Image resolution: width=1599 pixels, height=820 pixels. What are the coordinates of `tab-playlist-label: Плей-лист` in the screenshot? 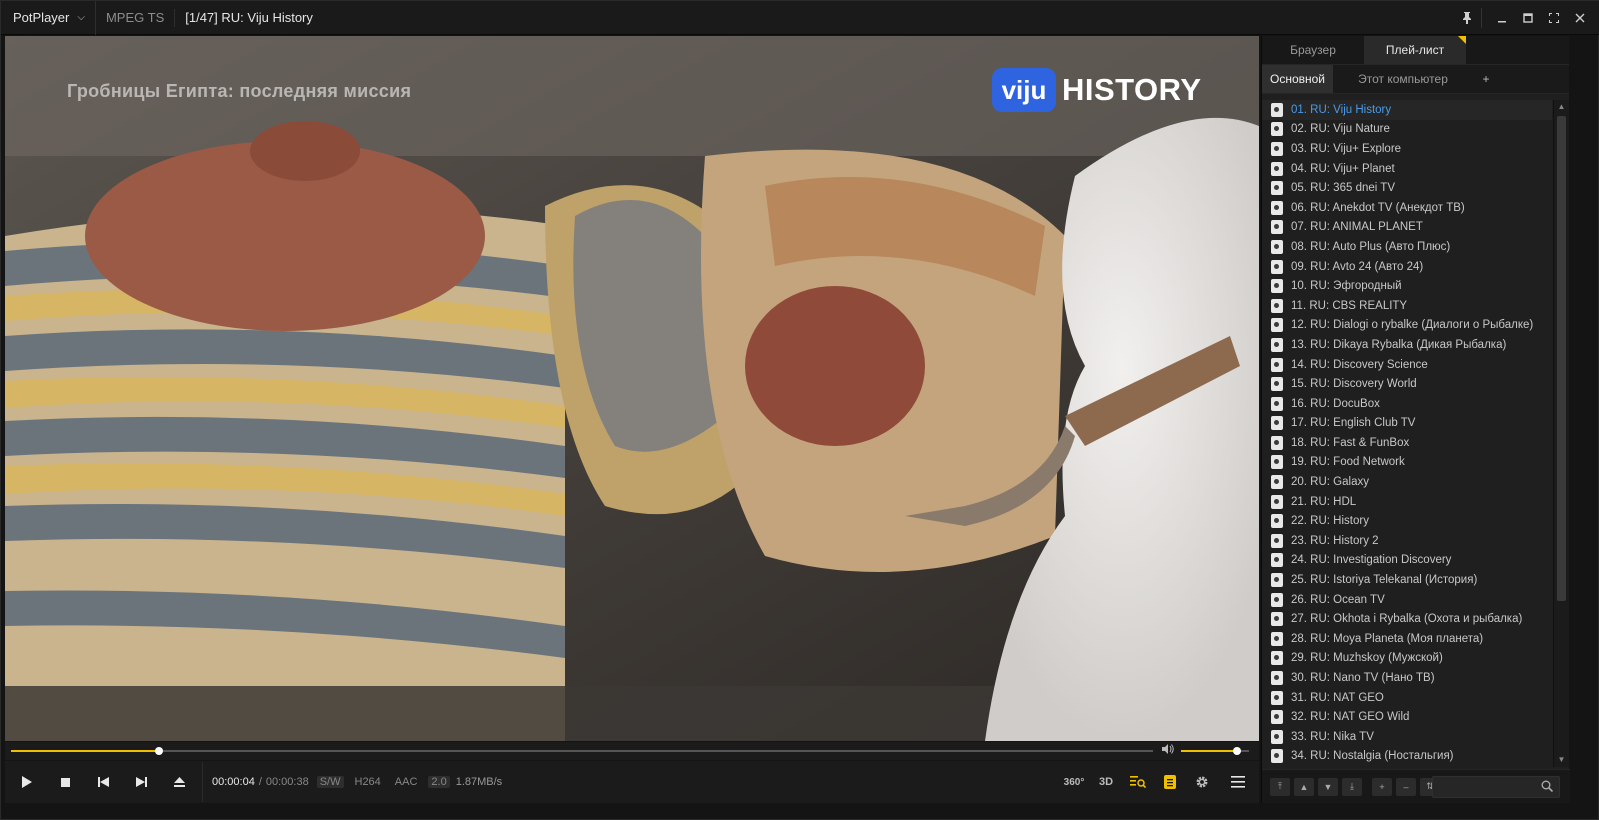 It's located at (1415, 50).